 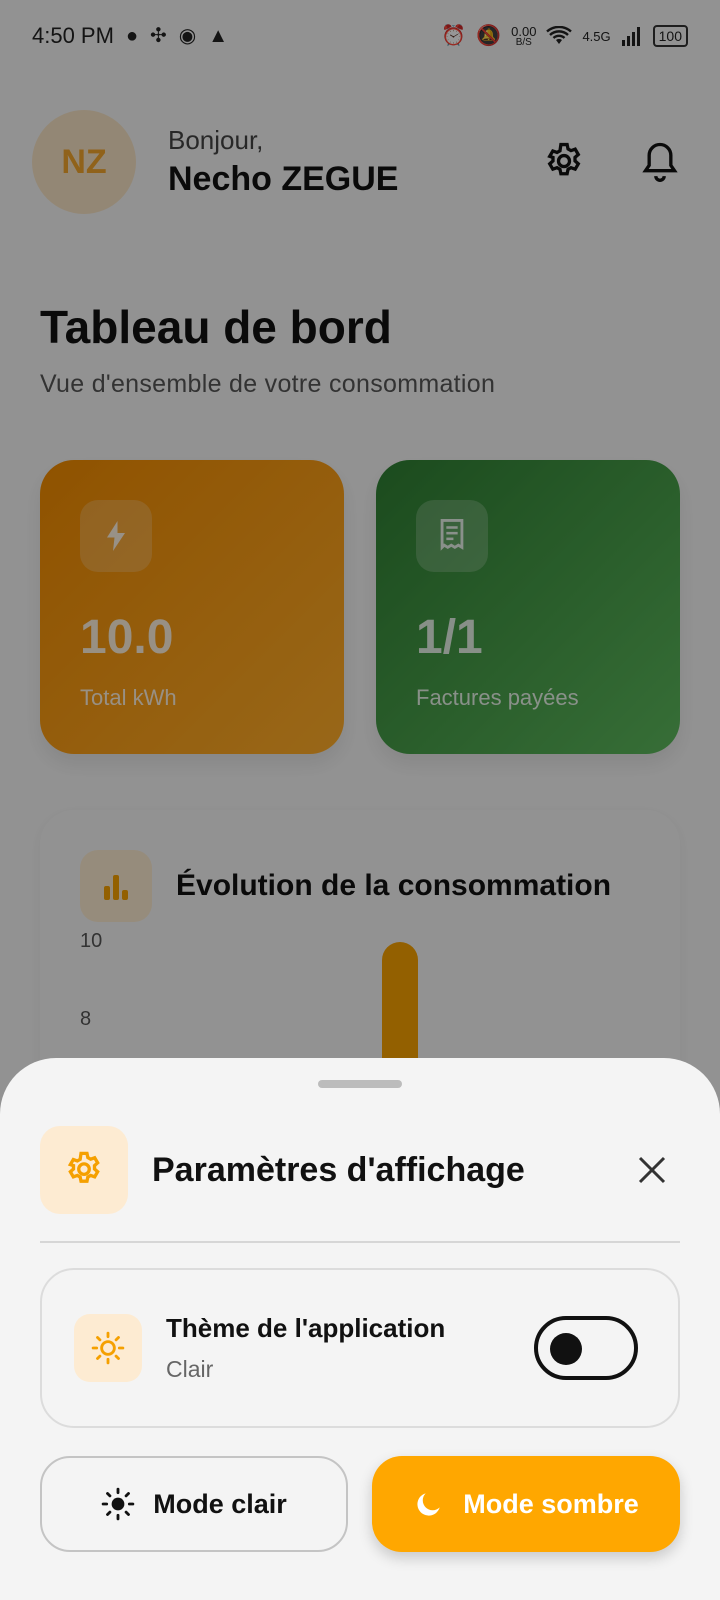 I want to click on close-icon, so click(x=652, y=1170).